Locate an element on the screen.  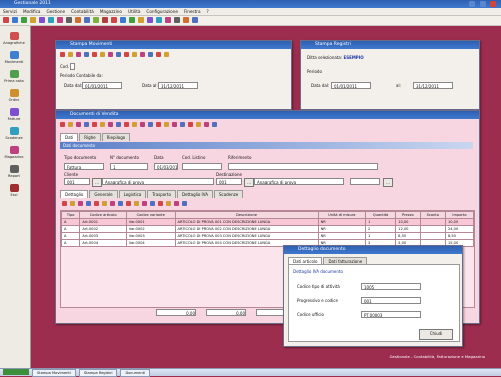
sidebar-item: Magazzino is located at coordinates (14, 152).